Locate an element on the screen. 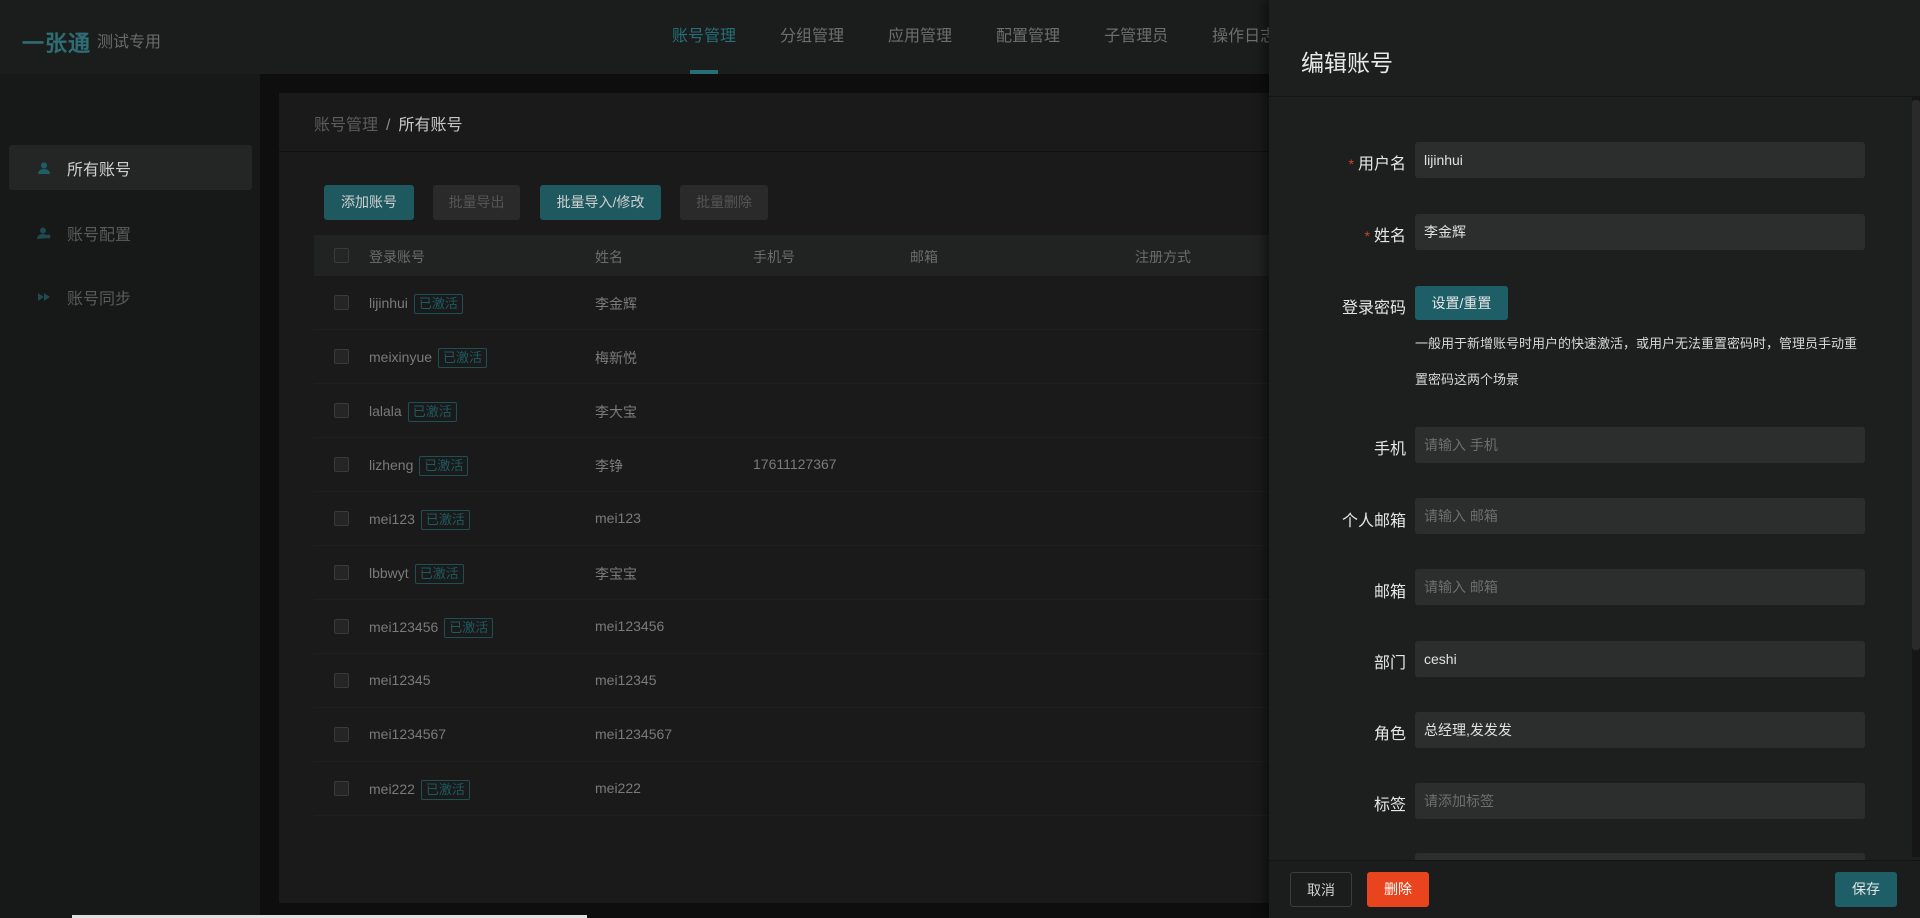  sync-icon is located at coordinates (44, 296).